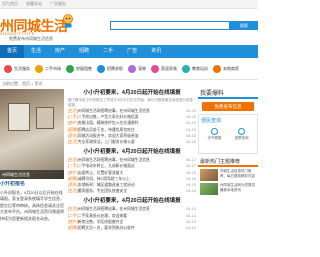 The height and width of the screenshot is (257, 320). What do you see at coordinates (60, 51) in the screenshot?
I see `nav-item-housing: 房产` at bounding box center [60, 51].